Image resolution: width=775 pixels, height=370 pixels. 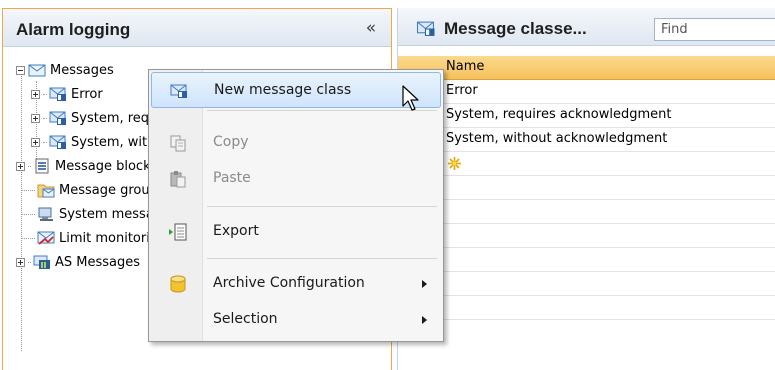 I want to click on tree-item-message-blocks: Message blocks, so click(x=86, y=166).